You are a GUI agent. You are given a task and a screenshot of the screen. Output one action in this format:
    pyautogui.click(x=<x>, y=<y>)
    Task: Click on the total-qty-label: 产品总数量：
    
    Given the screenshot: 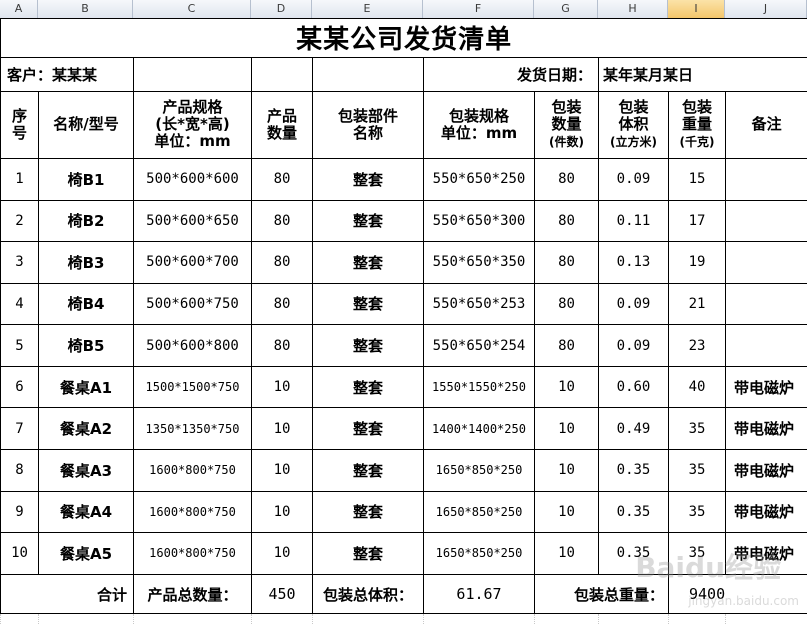 What is the action you would take?
    pyautogui.click(x=192, y=594)
    